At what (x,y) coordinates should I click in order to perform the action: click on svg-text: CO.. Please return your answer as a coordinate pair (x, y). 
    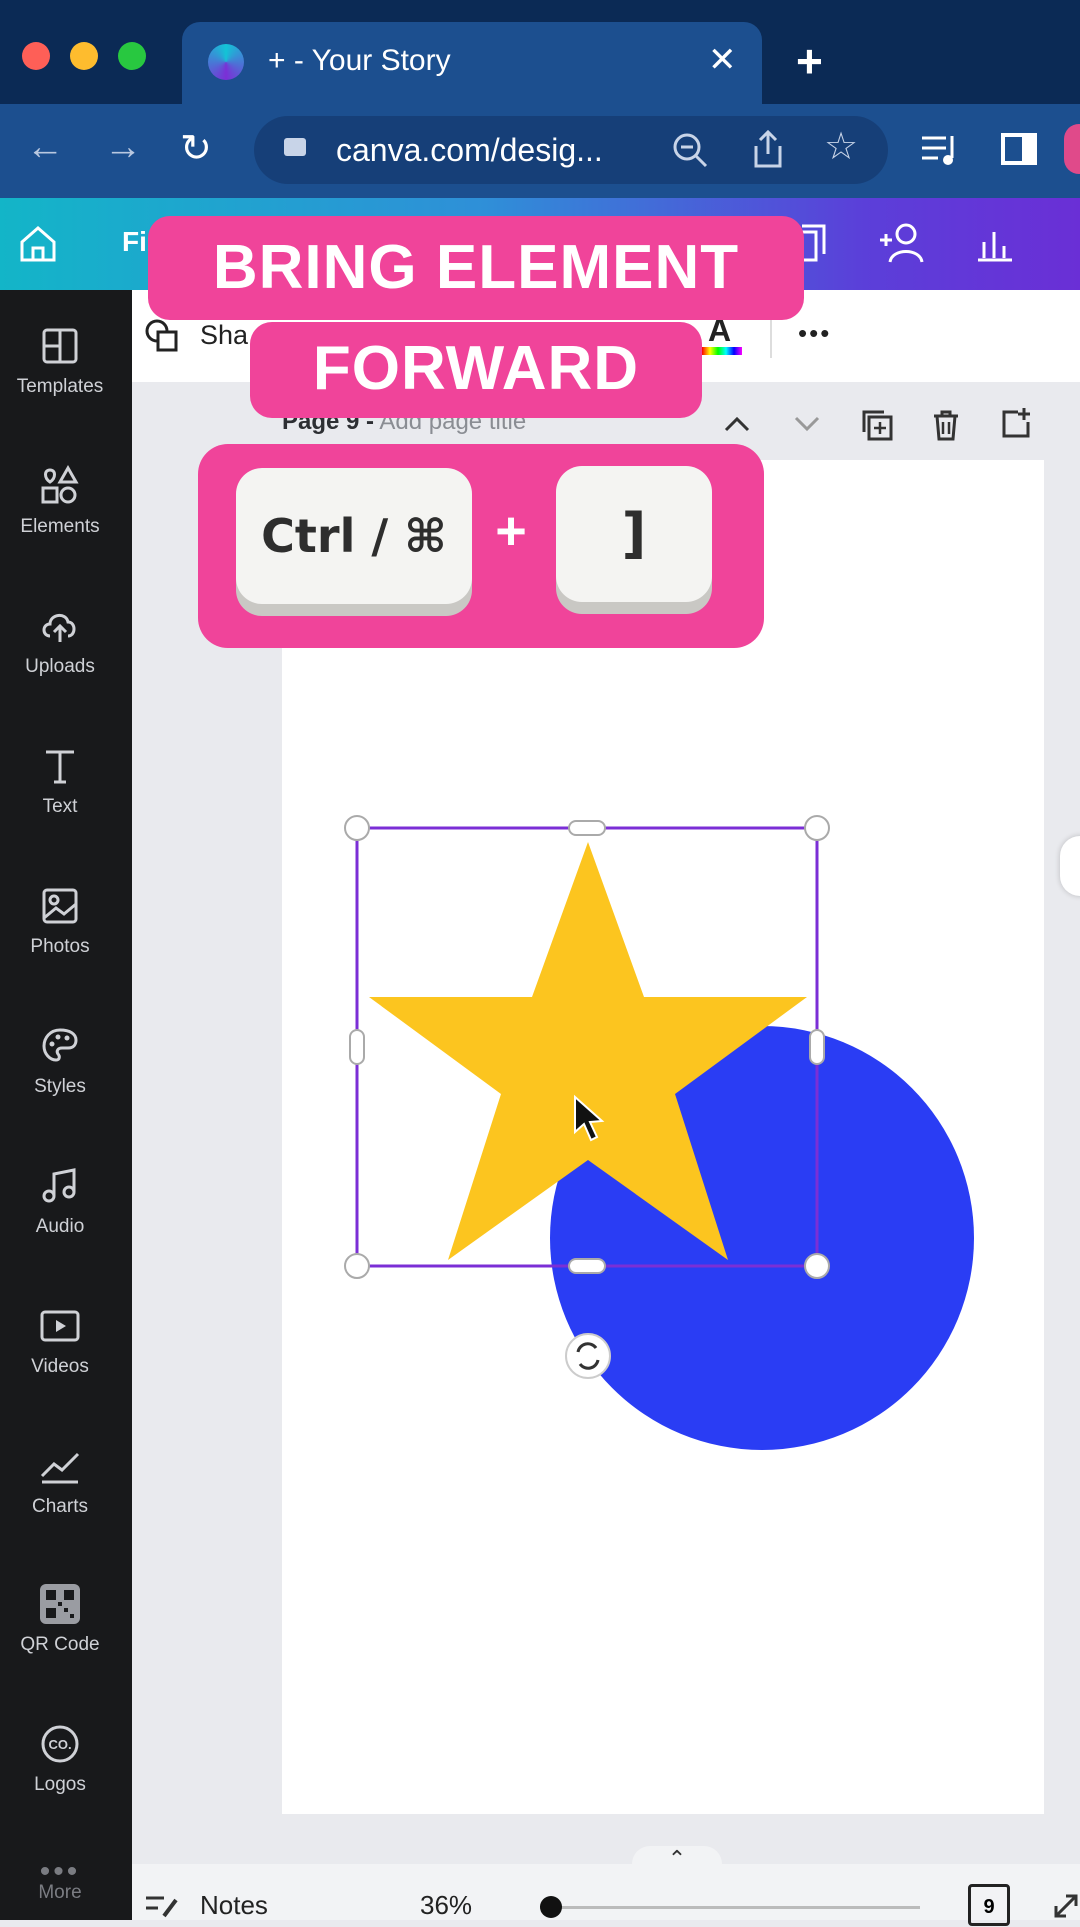
    Looking at the image, I should click on (59, 1744).